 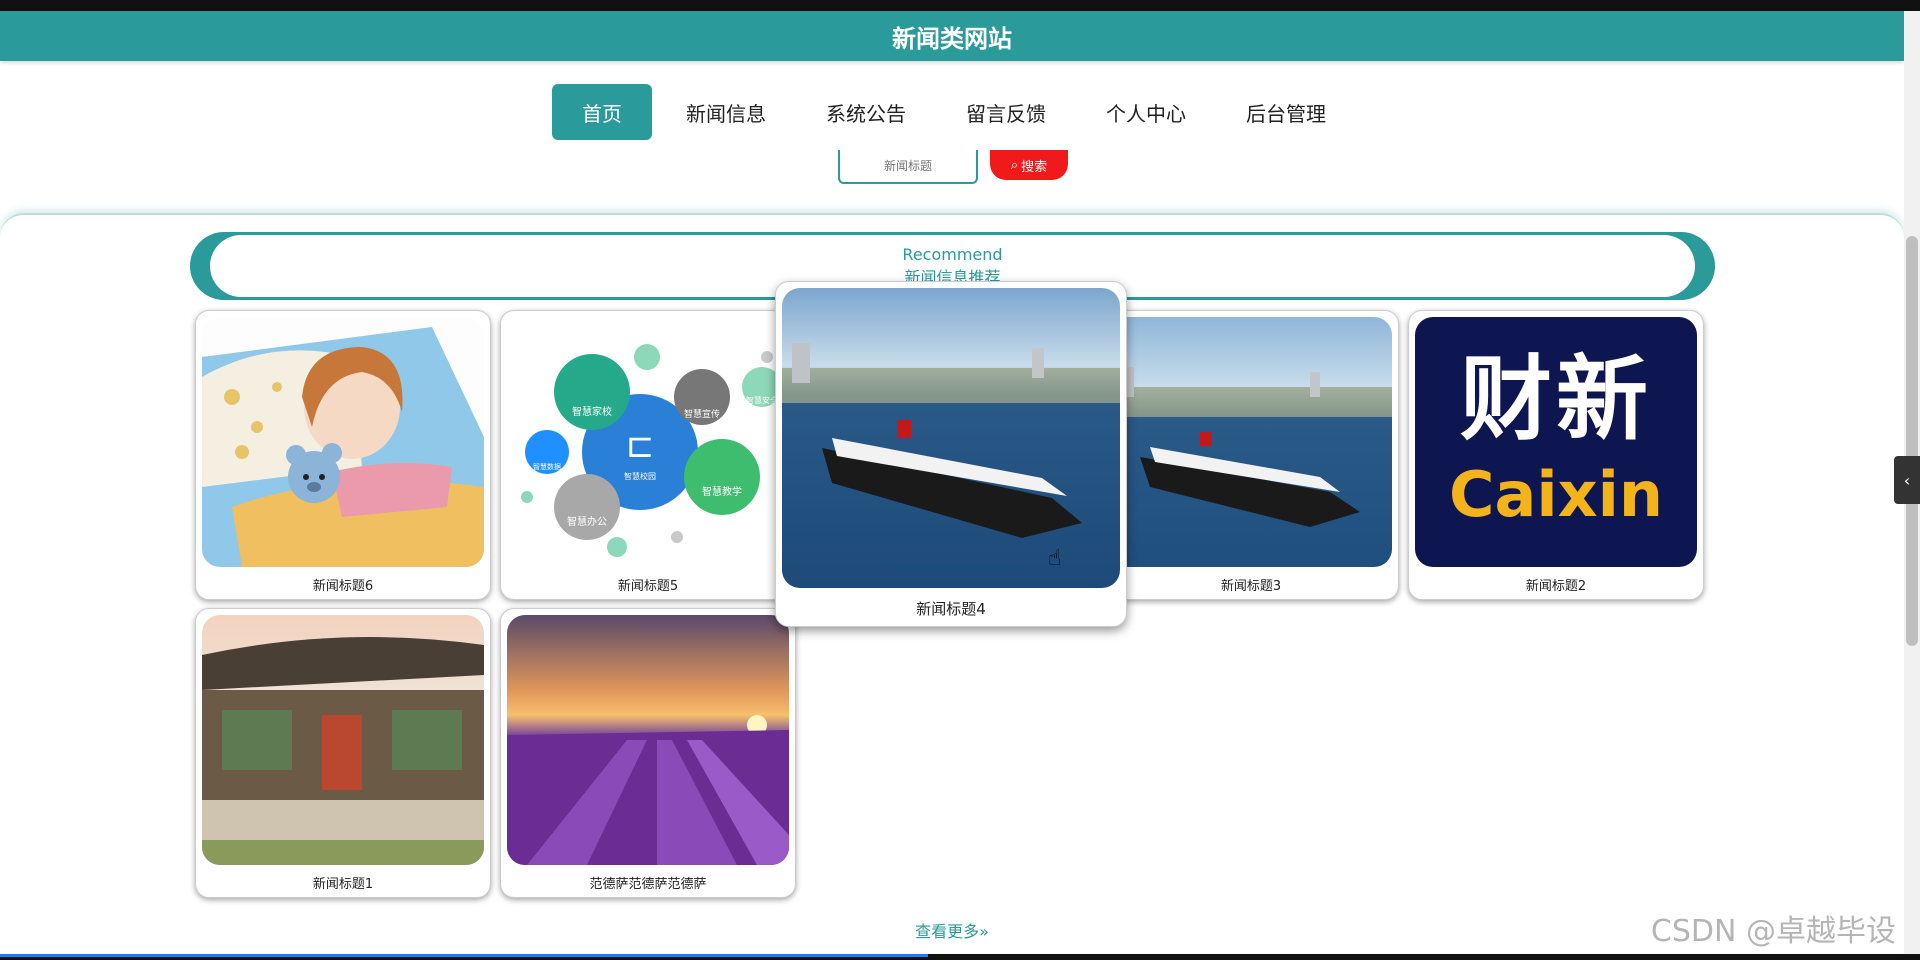 What do you see at coordinates (960, 5) in the screenshot?
I see `browser-top-strip` at bounding box center [960, 5].